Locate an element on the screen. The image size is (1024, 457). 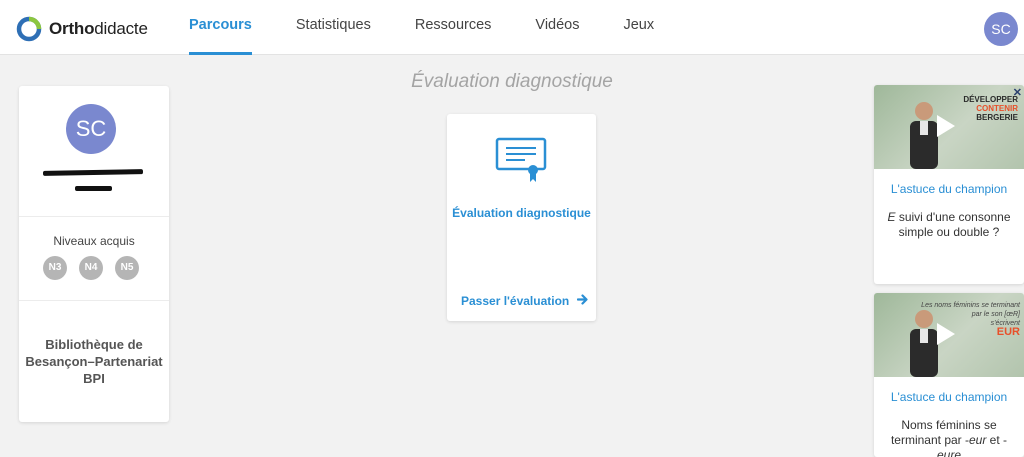
start-evaluation-label: Passer l'évaluation is located at coordinates (515, 301).